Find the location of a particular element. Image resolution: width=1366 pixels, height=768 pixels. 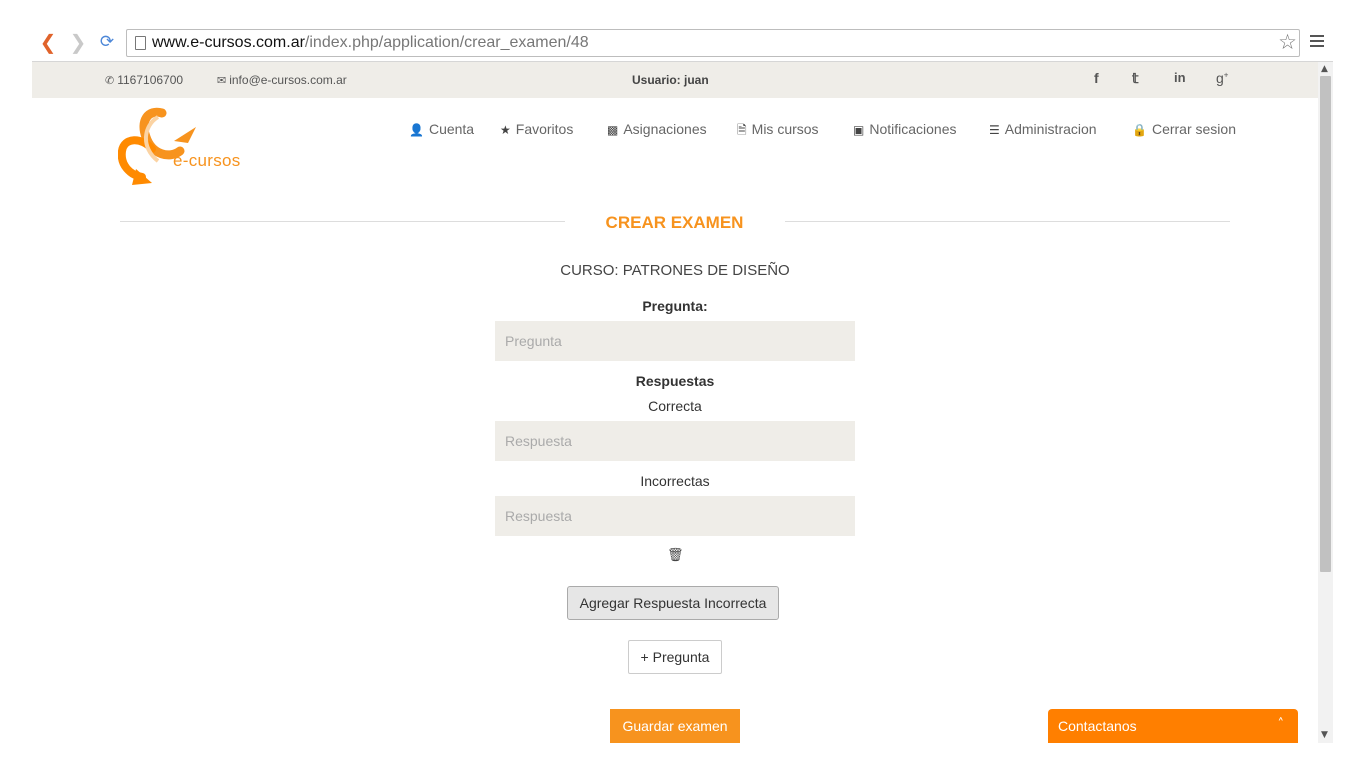

twitter-icon: 𝕥 is located at coordinates (1135, 78).